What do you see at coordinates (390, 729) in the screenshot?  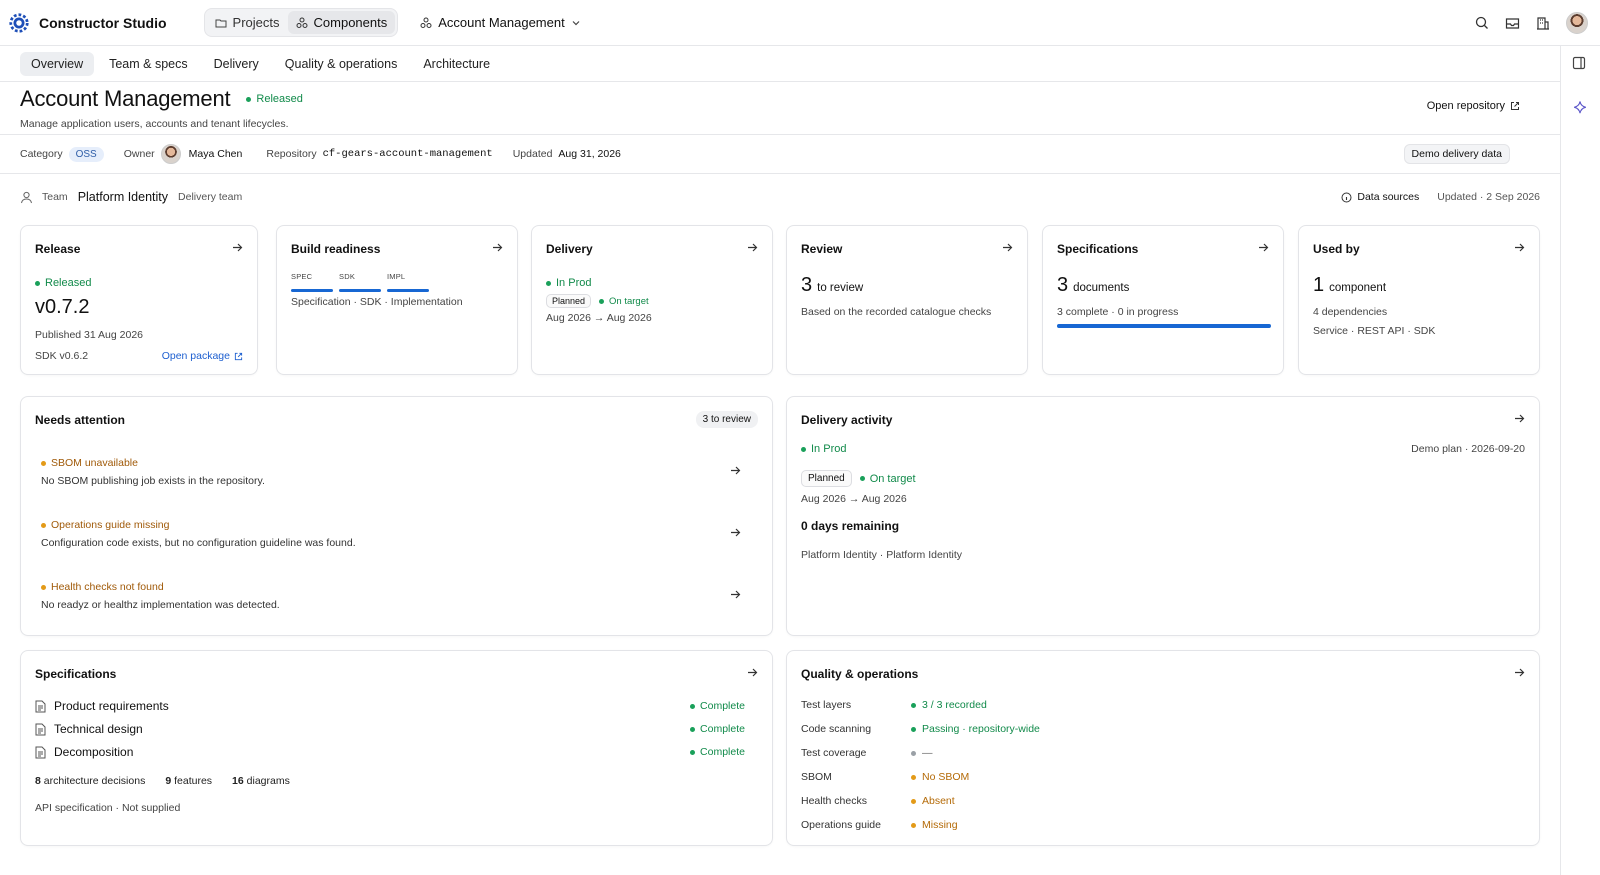 I see `spec-doc-row: Technical design Complete` at bounding box center [390, 729].